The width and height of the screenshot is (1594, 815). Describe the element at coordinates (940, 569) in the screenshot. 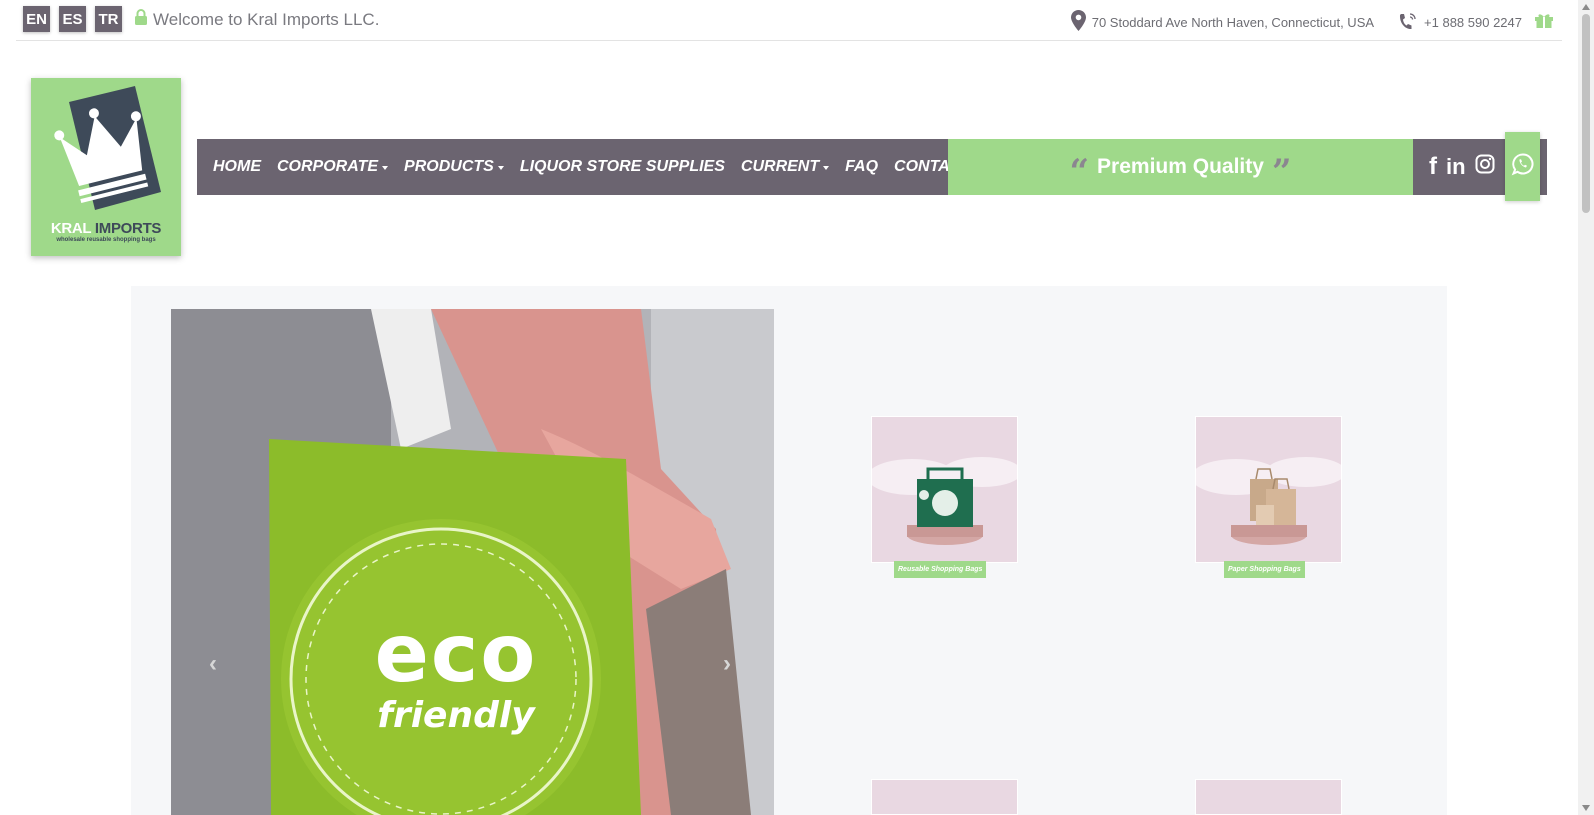

I see `product-label-reusable: Reusable Shopping Bags` at that location.